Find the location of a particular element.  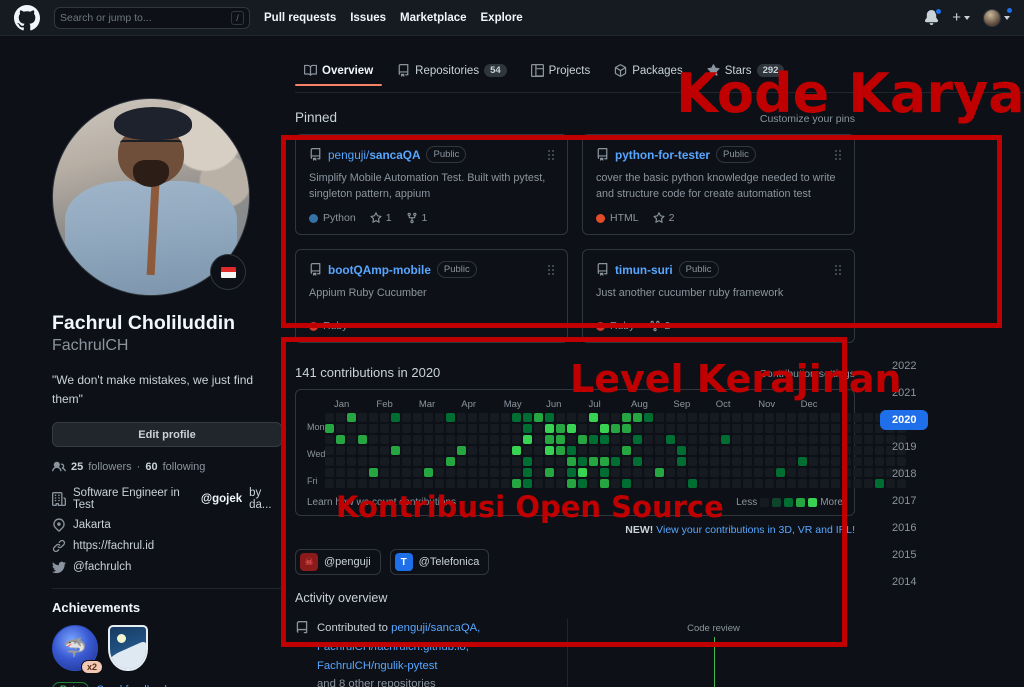

contribution-heatmap is located at coordinates (616, 451).